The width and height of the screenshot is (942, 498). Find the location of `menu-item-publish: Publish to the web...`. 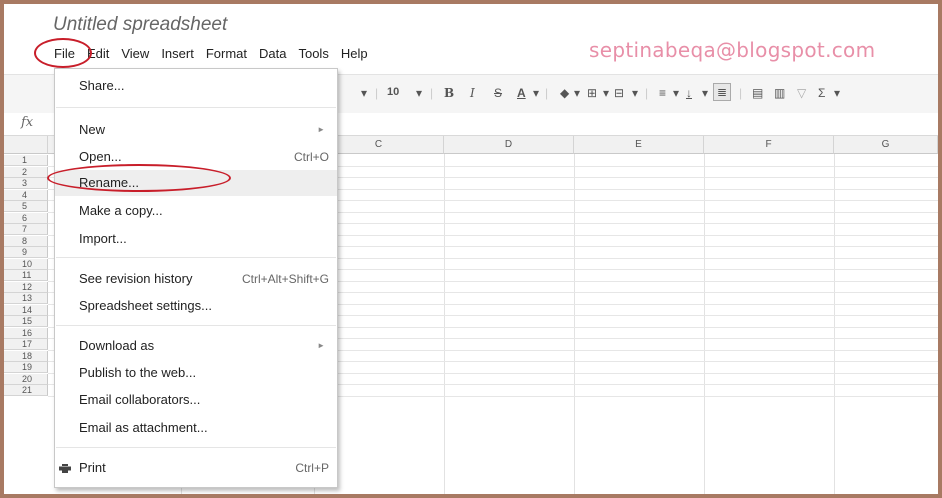

menu-item-publish: Publish to the web... is located at coordinates (196, 373).